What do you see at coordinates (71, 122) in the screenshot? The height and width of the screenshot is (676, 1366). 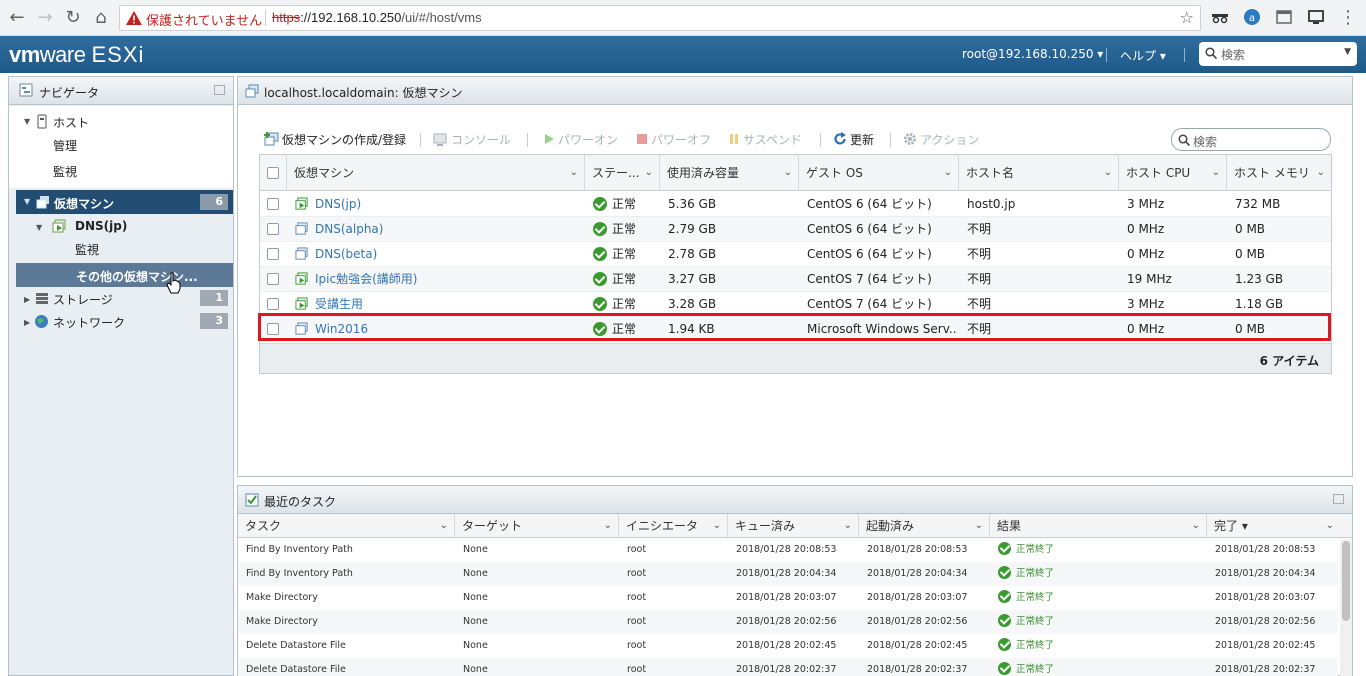 I see `nav-item-host: ホスト` at bounding box center [71, 122].